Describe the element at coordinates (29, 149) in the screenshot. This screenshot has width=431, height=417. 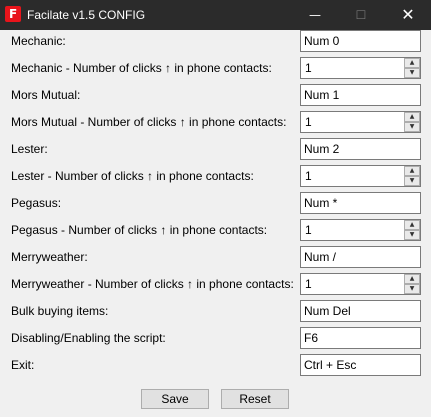
I see `lester-label: Lester:` at that location.